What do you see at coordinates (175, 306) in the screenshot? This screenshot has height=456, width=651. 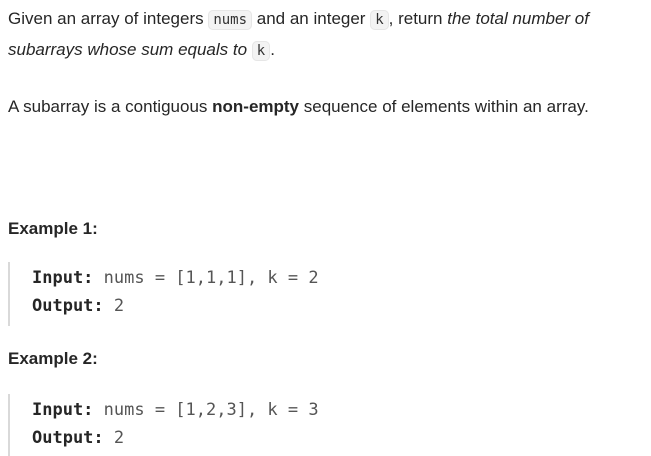 I see `example-1-output-line: Output: 2` at bounding box center [175, 306].